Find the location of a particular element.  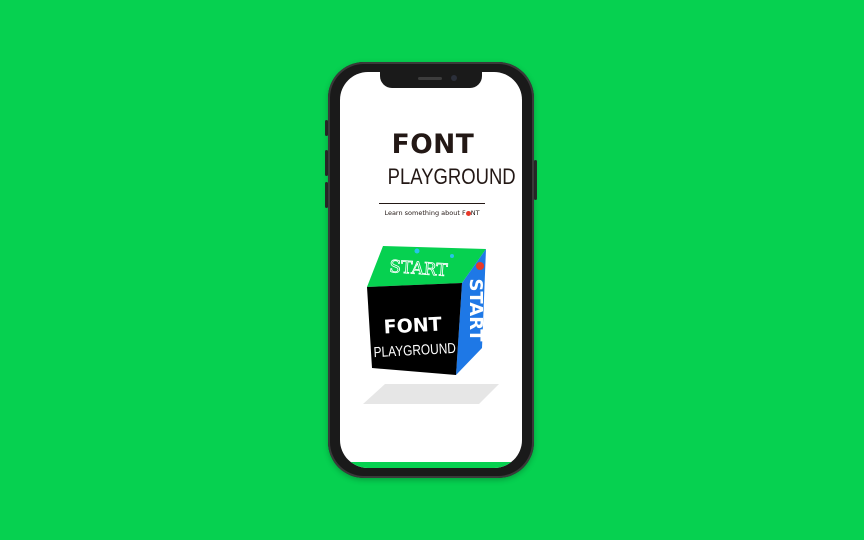

cube-front-title: FONT is located at coordinates (412, 326).